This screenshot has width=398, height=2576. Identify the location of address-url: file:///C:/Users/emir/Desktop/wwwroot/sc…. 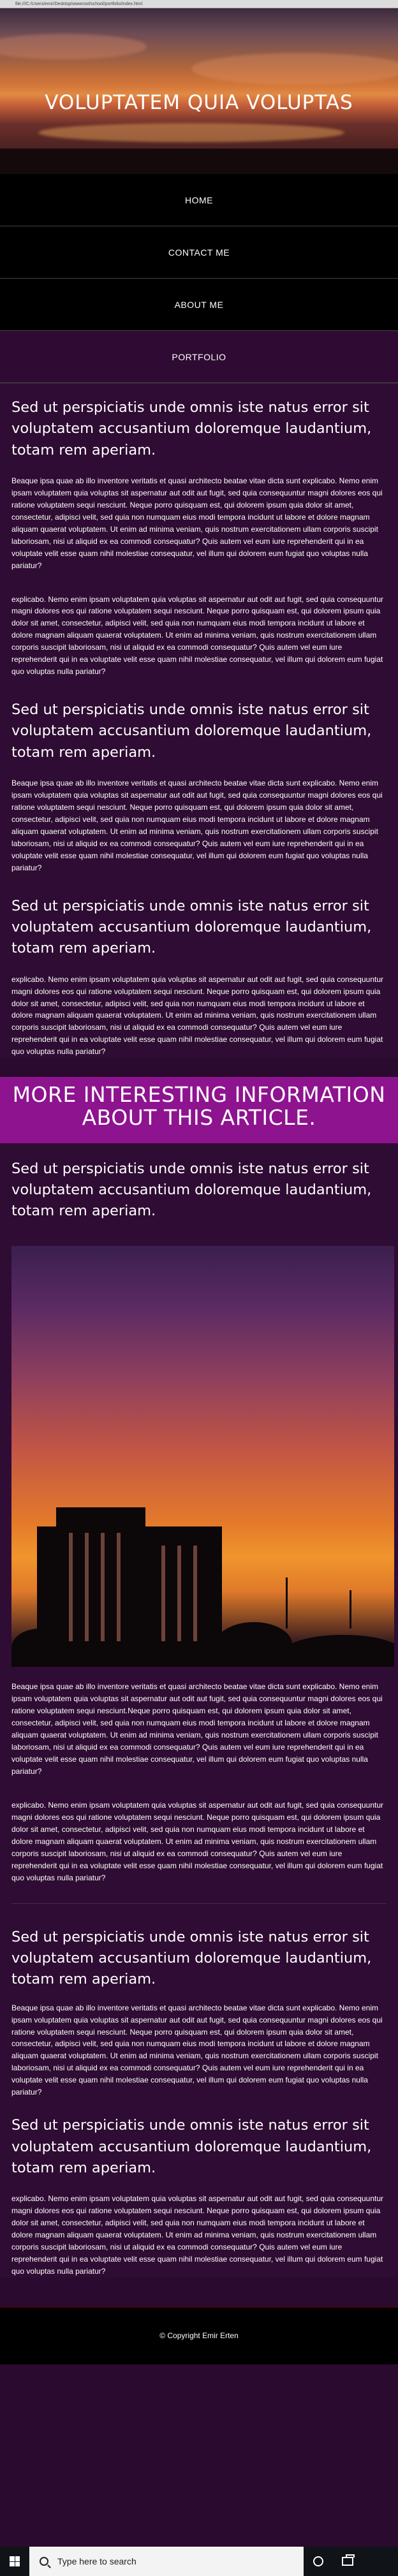
(79, 4).